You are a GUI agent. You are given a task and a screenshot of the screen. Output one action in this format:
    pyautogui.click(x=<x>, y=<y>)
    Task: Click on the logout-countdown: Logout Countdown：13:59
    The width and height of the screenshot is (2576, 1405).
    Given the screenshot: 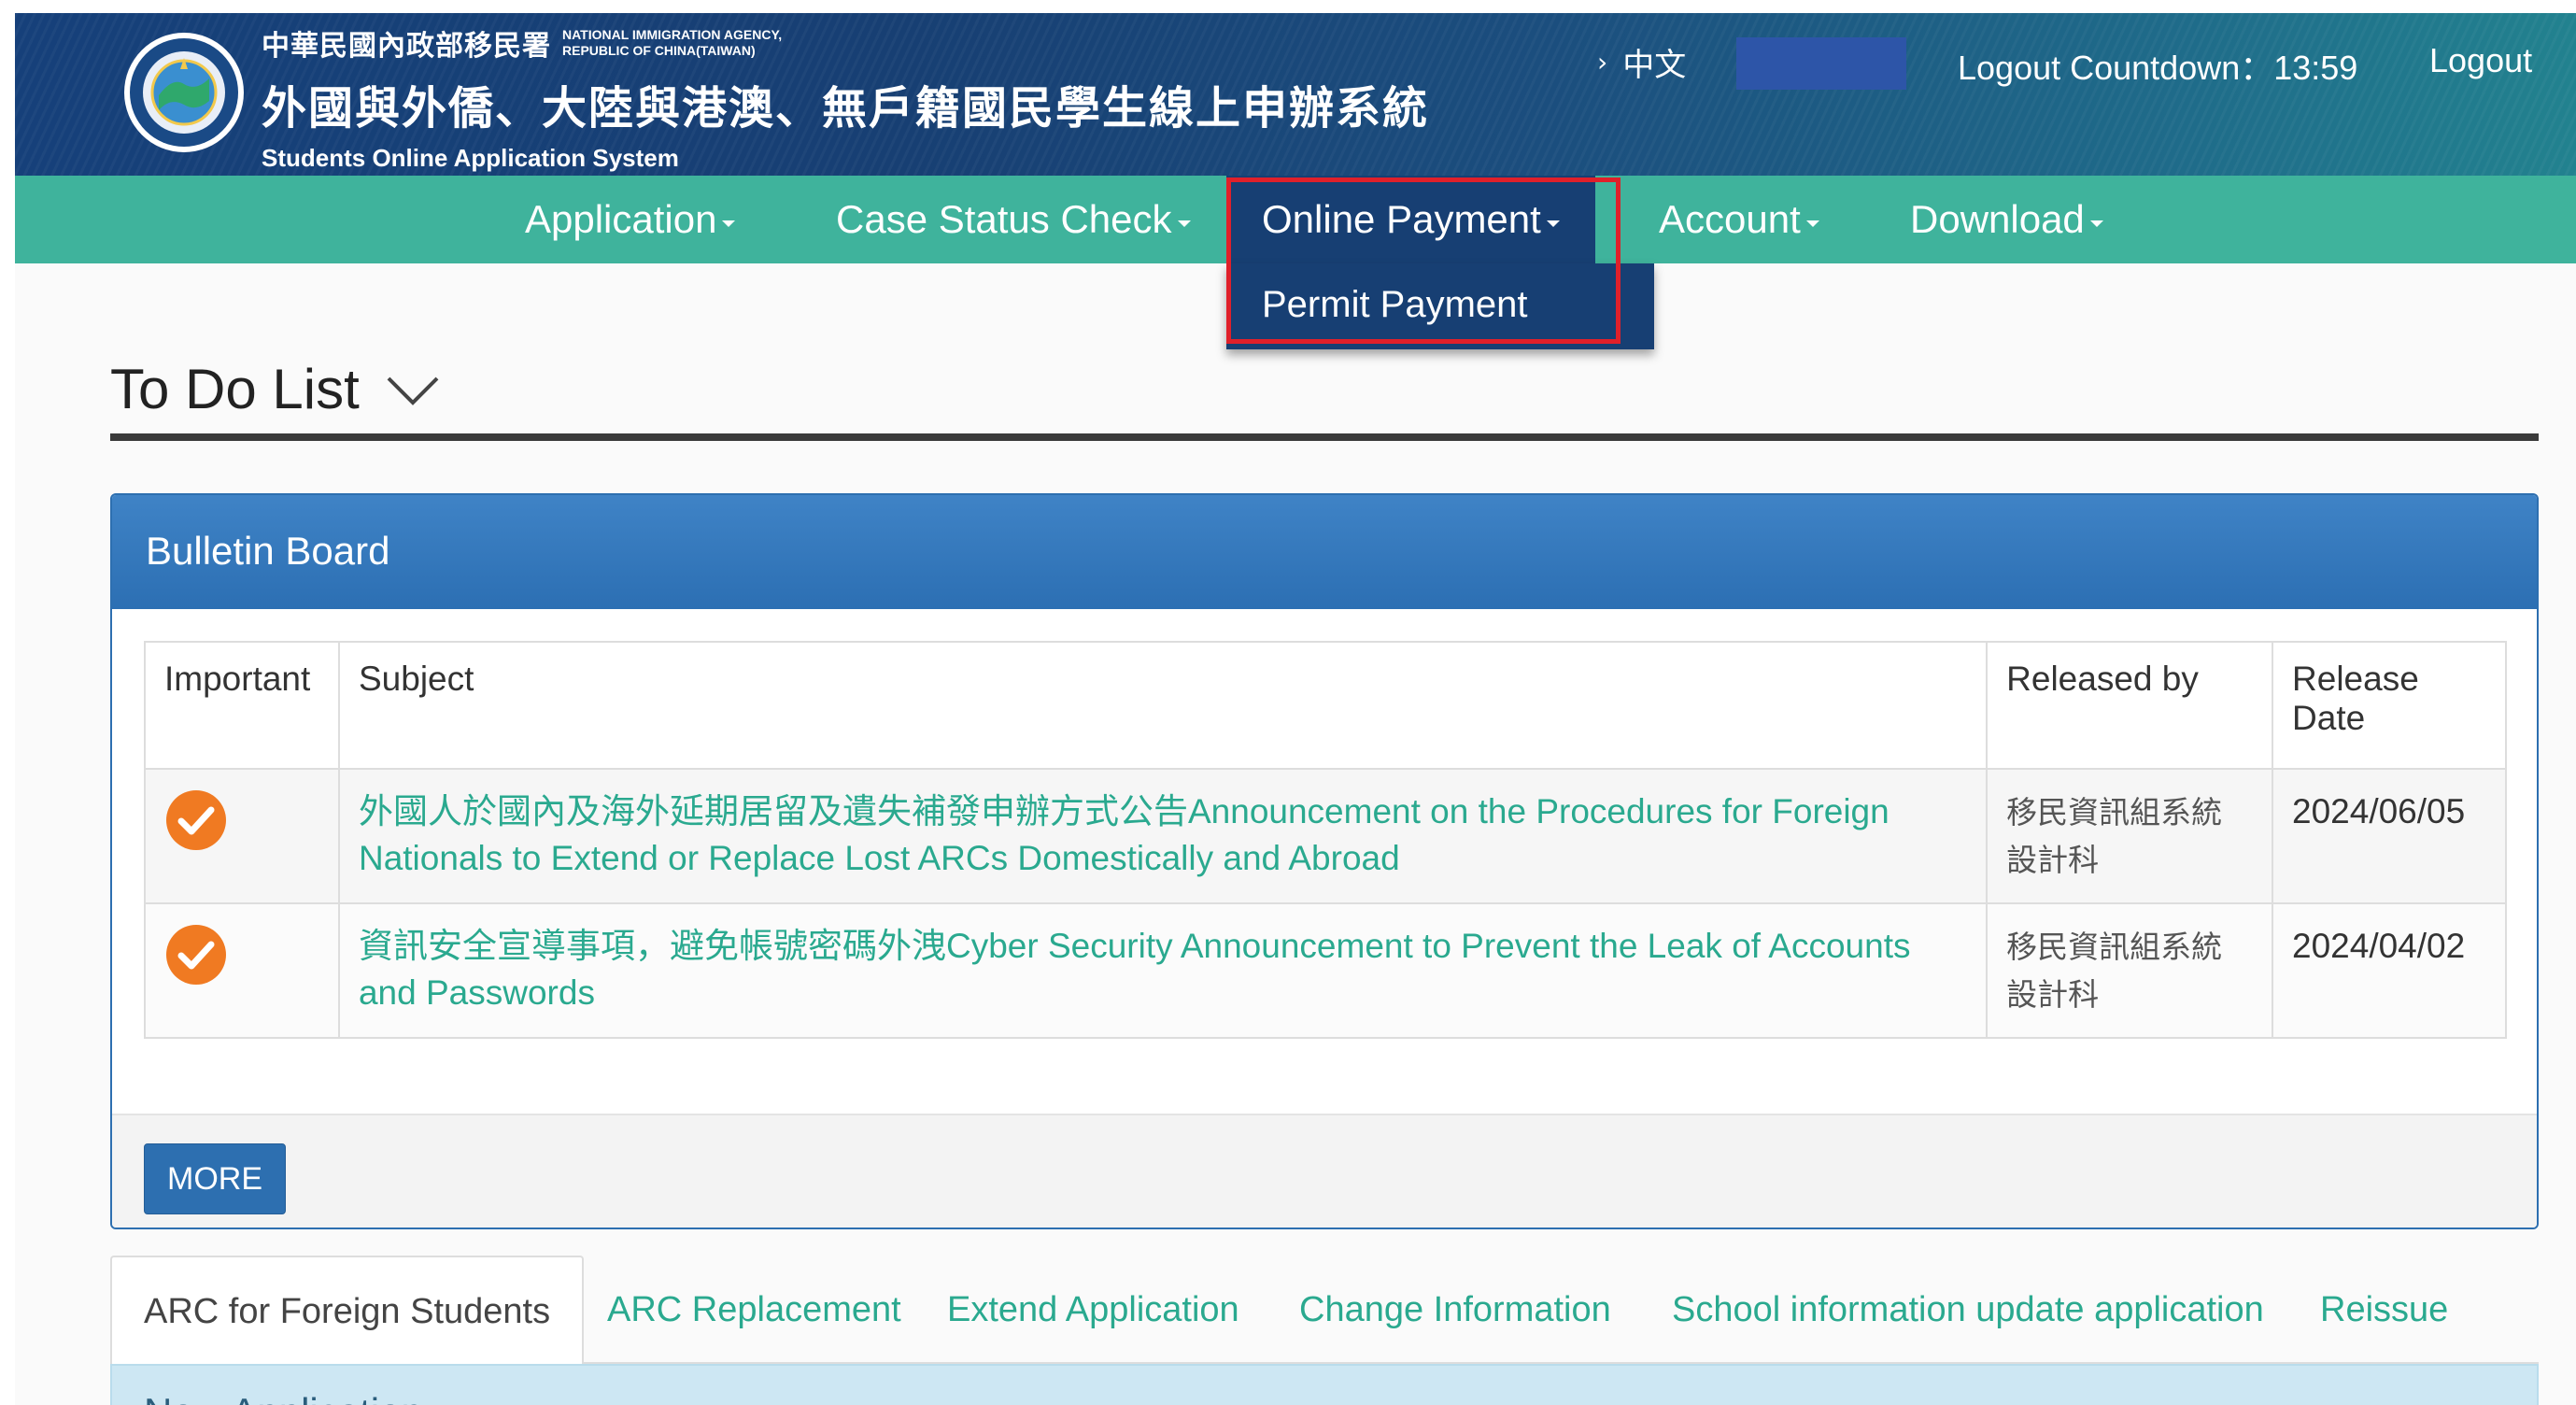 What is the action you would take?
    pyautogui.click(x=2158, y=68)
    